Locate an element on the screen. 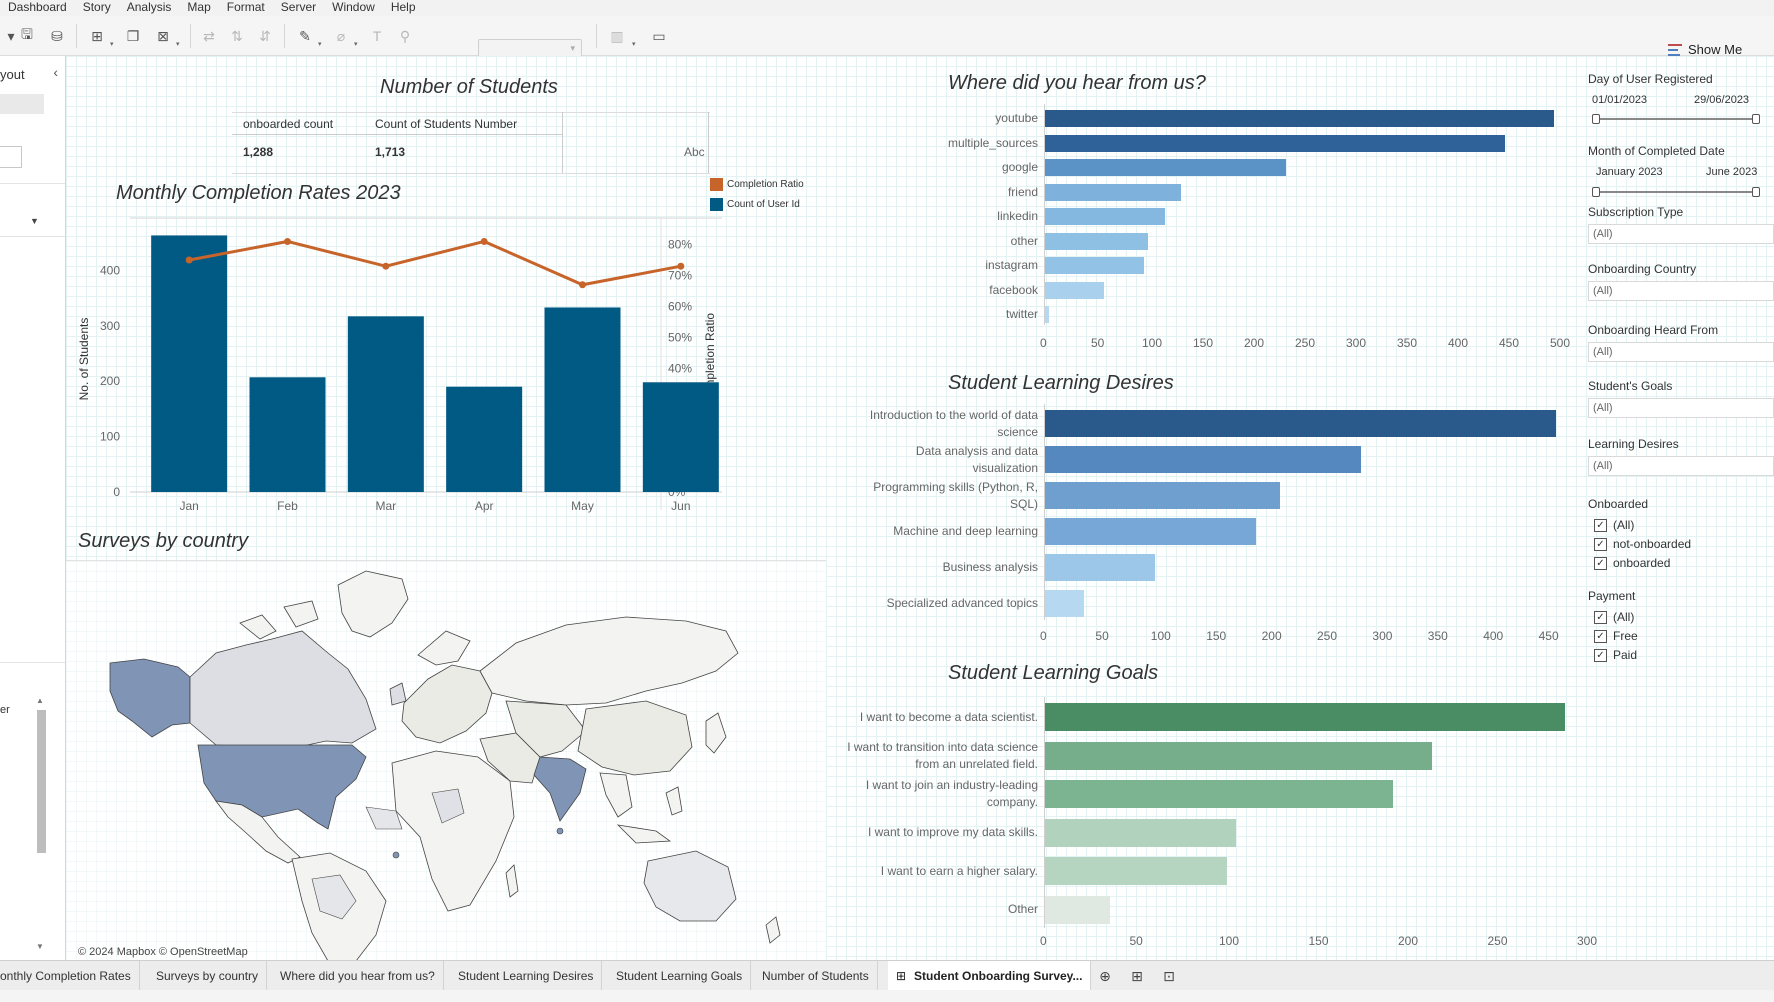 The height and width of the screenshot is (1002, 1774). layout-scrollbar: ▲ ▼ is located at coordinates (41, 823).